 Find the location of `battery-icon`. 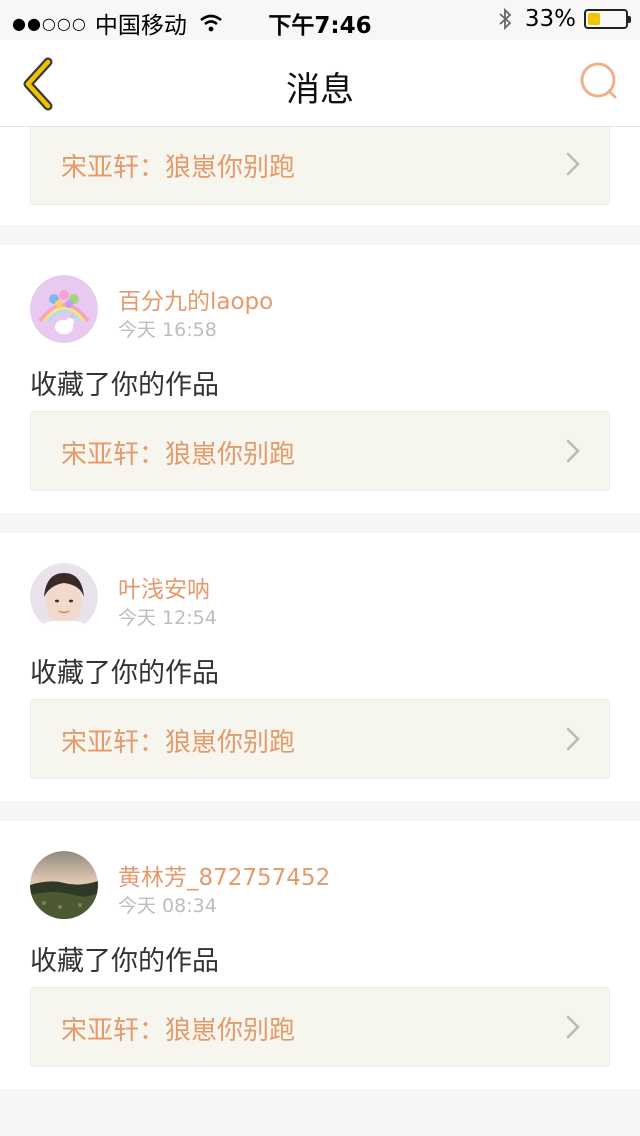

battery-icon is located at coordinates (607, 19).